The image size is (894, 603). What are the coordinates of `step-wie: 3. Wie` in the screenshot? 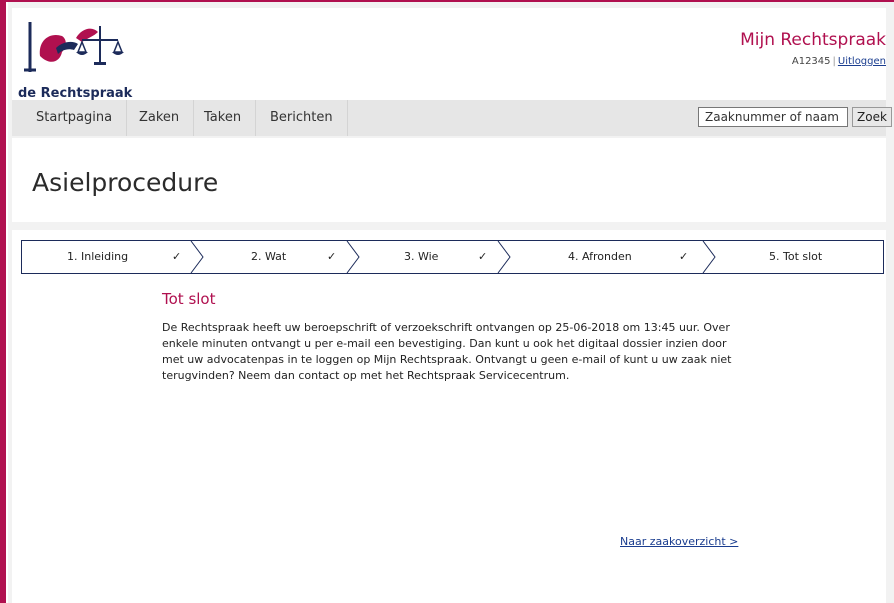 It's located at (421, 257).